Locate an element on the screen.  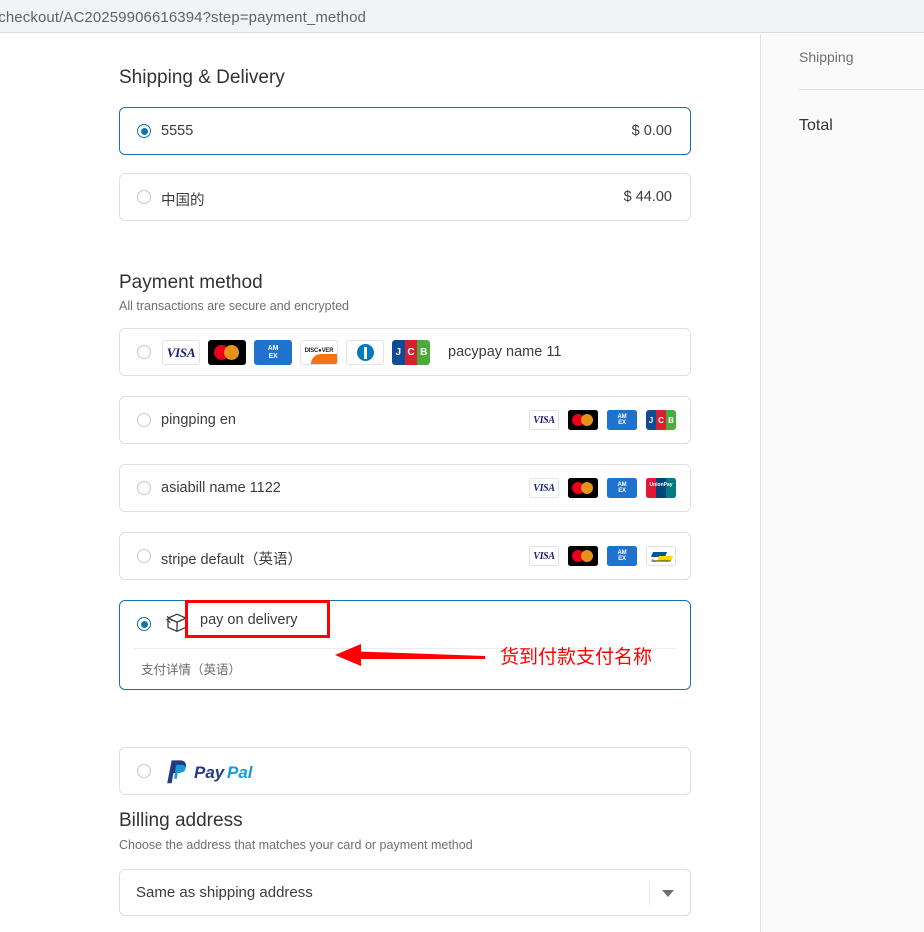
payment-option-label: pingping en is located at coordinates (198, 420).